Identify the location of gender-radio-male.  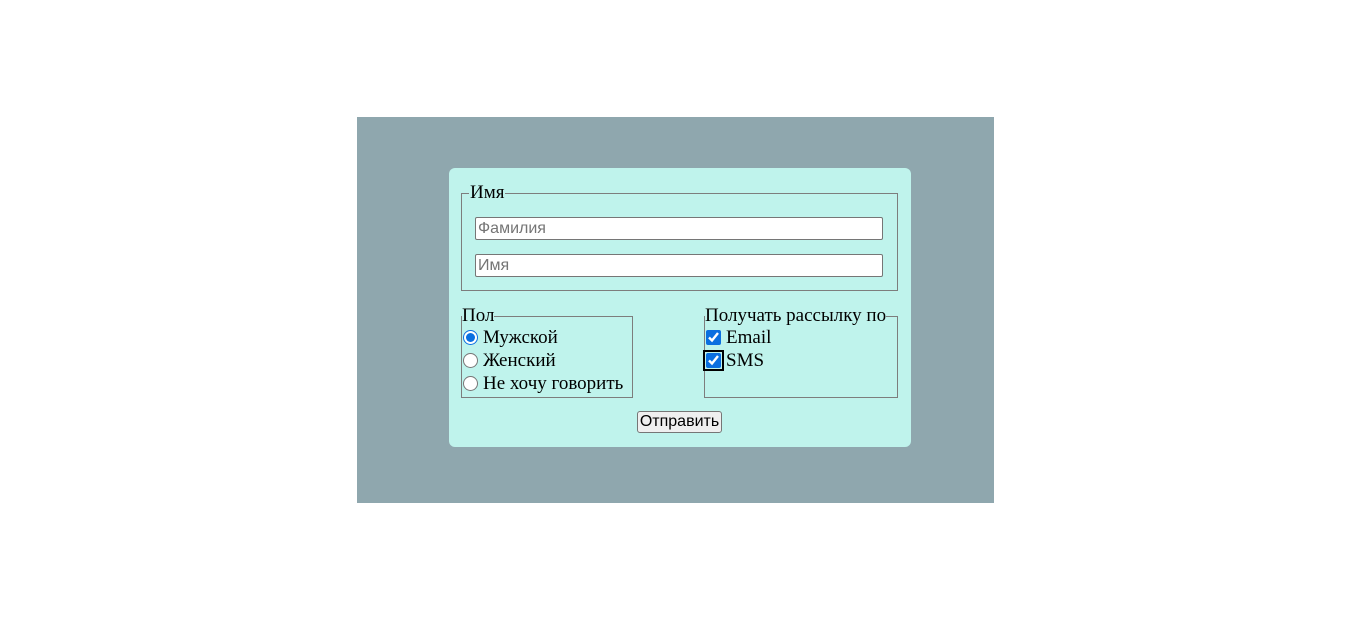
(470, 337).